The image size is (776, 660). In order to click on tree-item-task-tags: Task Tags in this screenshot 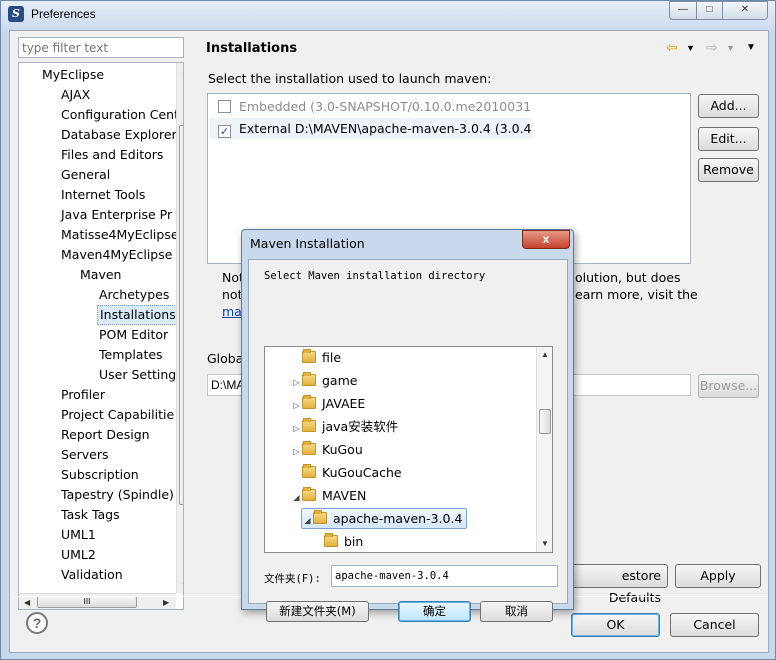, I will do `click(90, 515)`.